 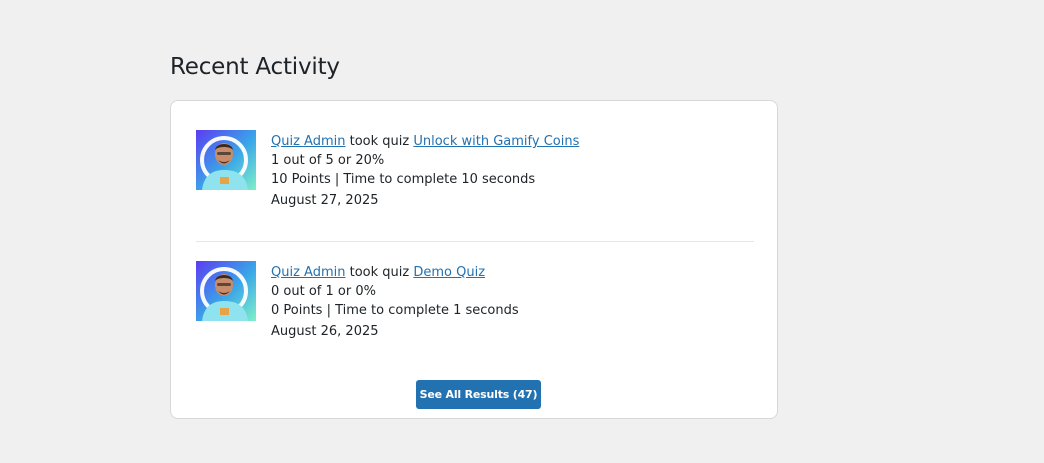 I want to click on section-title: Recent Activity, so click(x=255, y=67).